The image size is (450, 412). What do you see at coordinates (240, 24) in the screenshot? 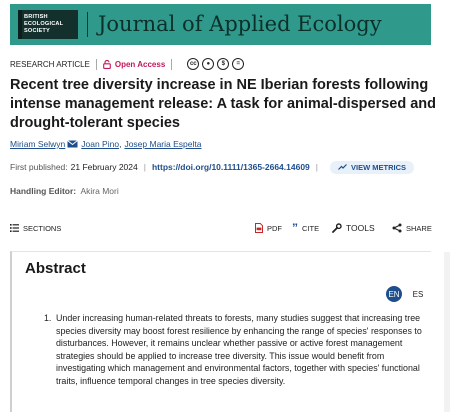
I see `journal-title: Journal of Applied Ecology` at bounding box center [240, 24].